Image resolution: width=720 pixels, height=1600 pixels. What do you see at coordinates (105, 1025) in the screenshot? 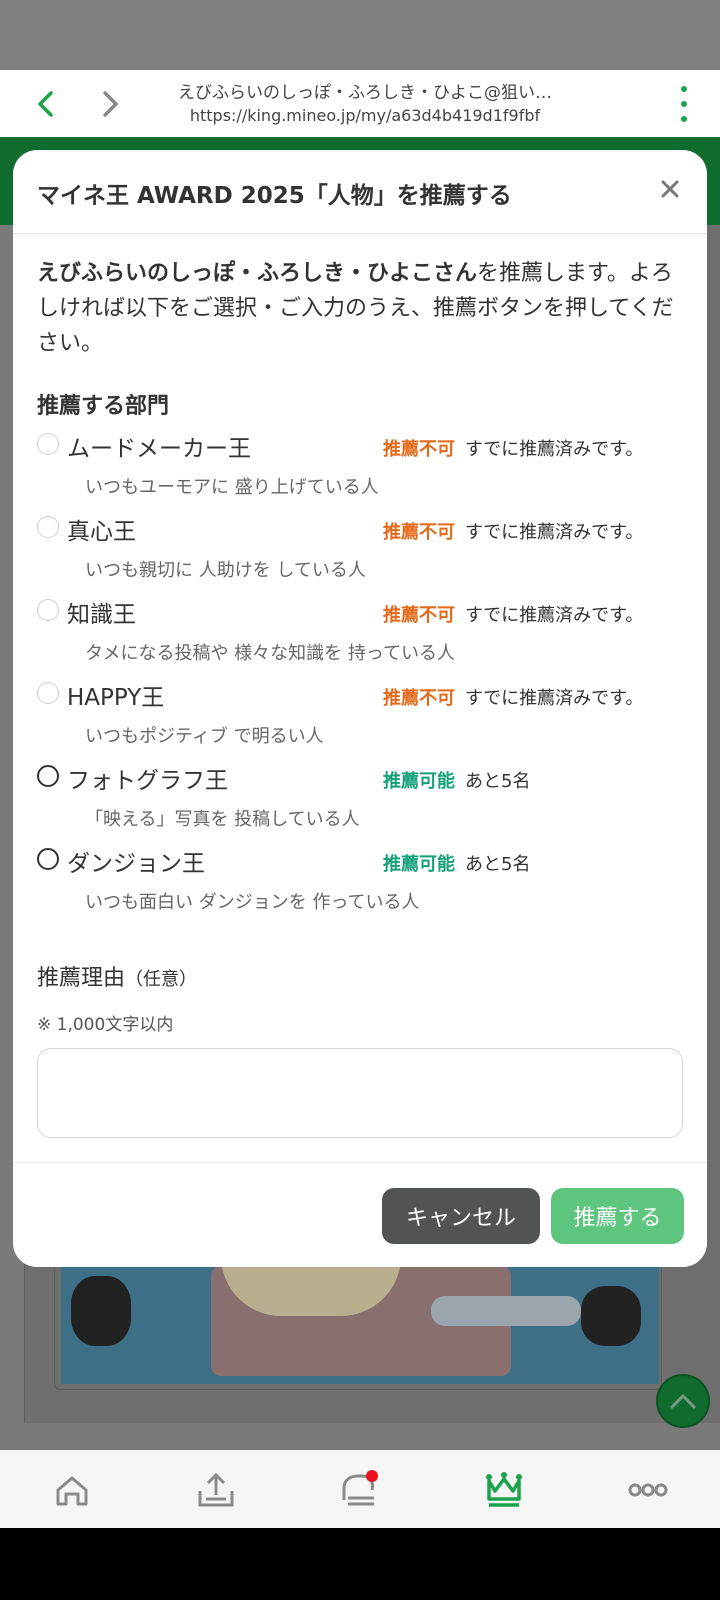
I see `reason-limit-note: ※ 1,000文字以内` at bounding box center [105, 1025].